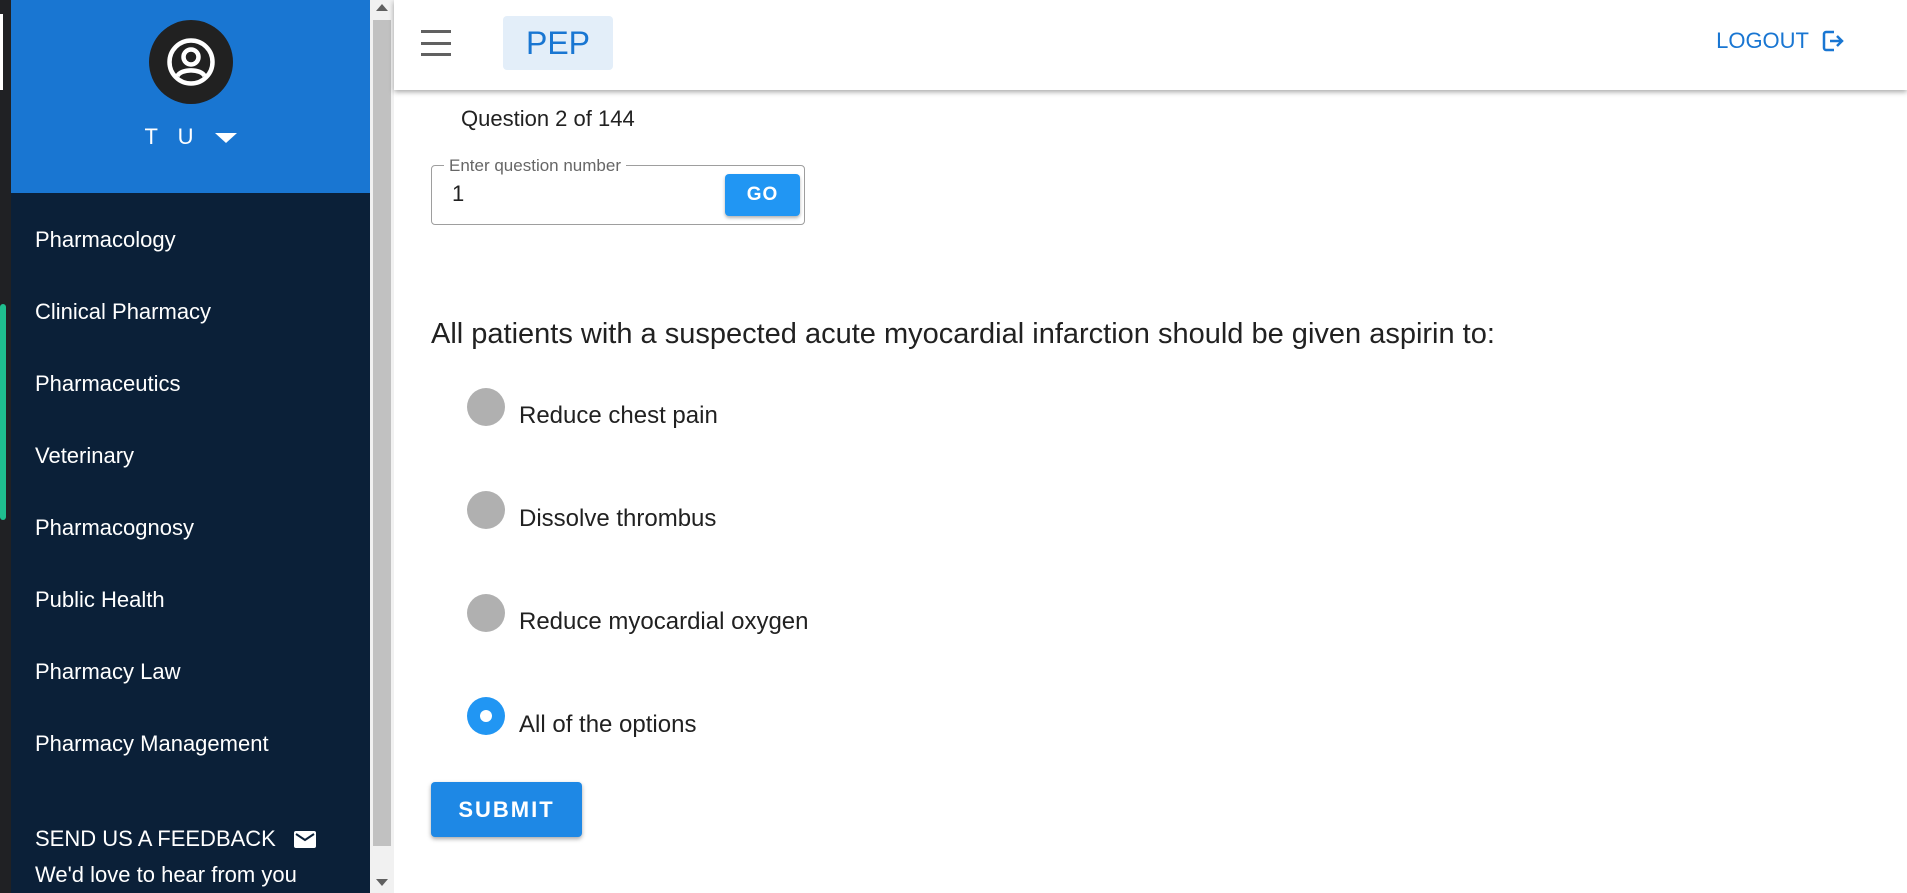 The height and width of the screenshot is (893, 1907). I want to click on logout-button: LOGOUT, so click(1780, 41).